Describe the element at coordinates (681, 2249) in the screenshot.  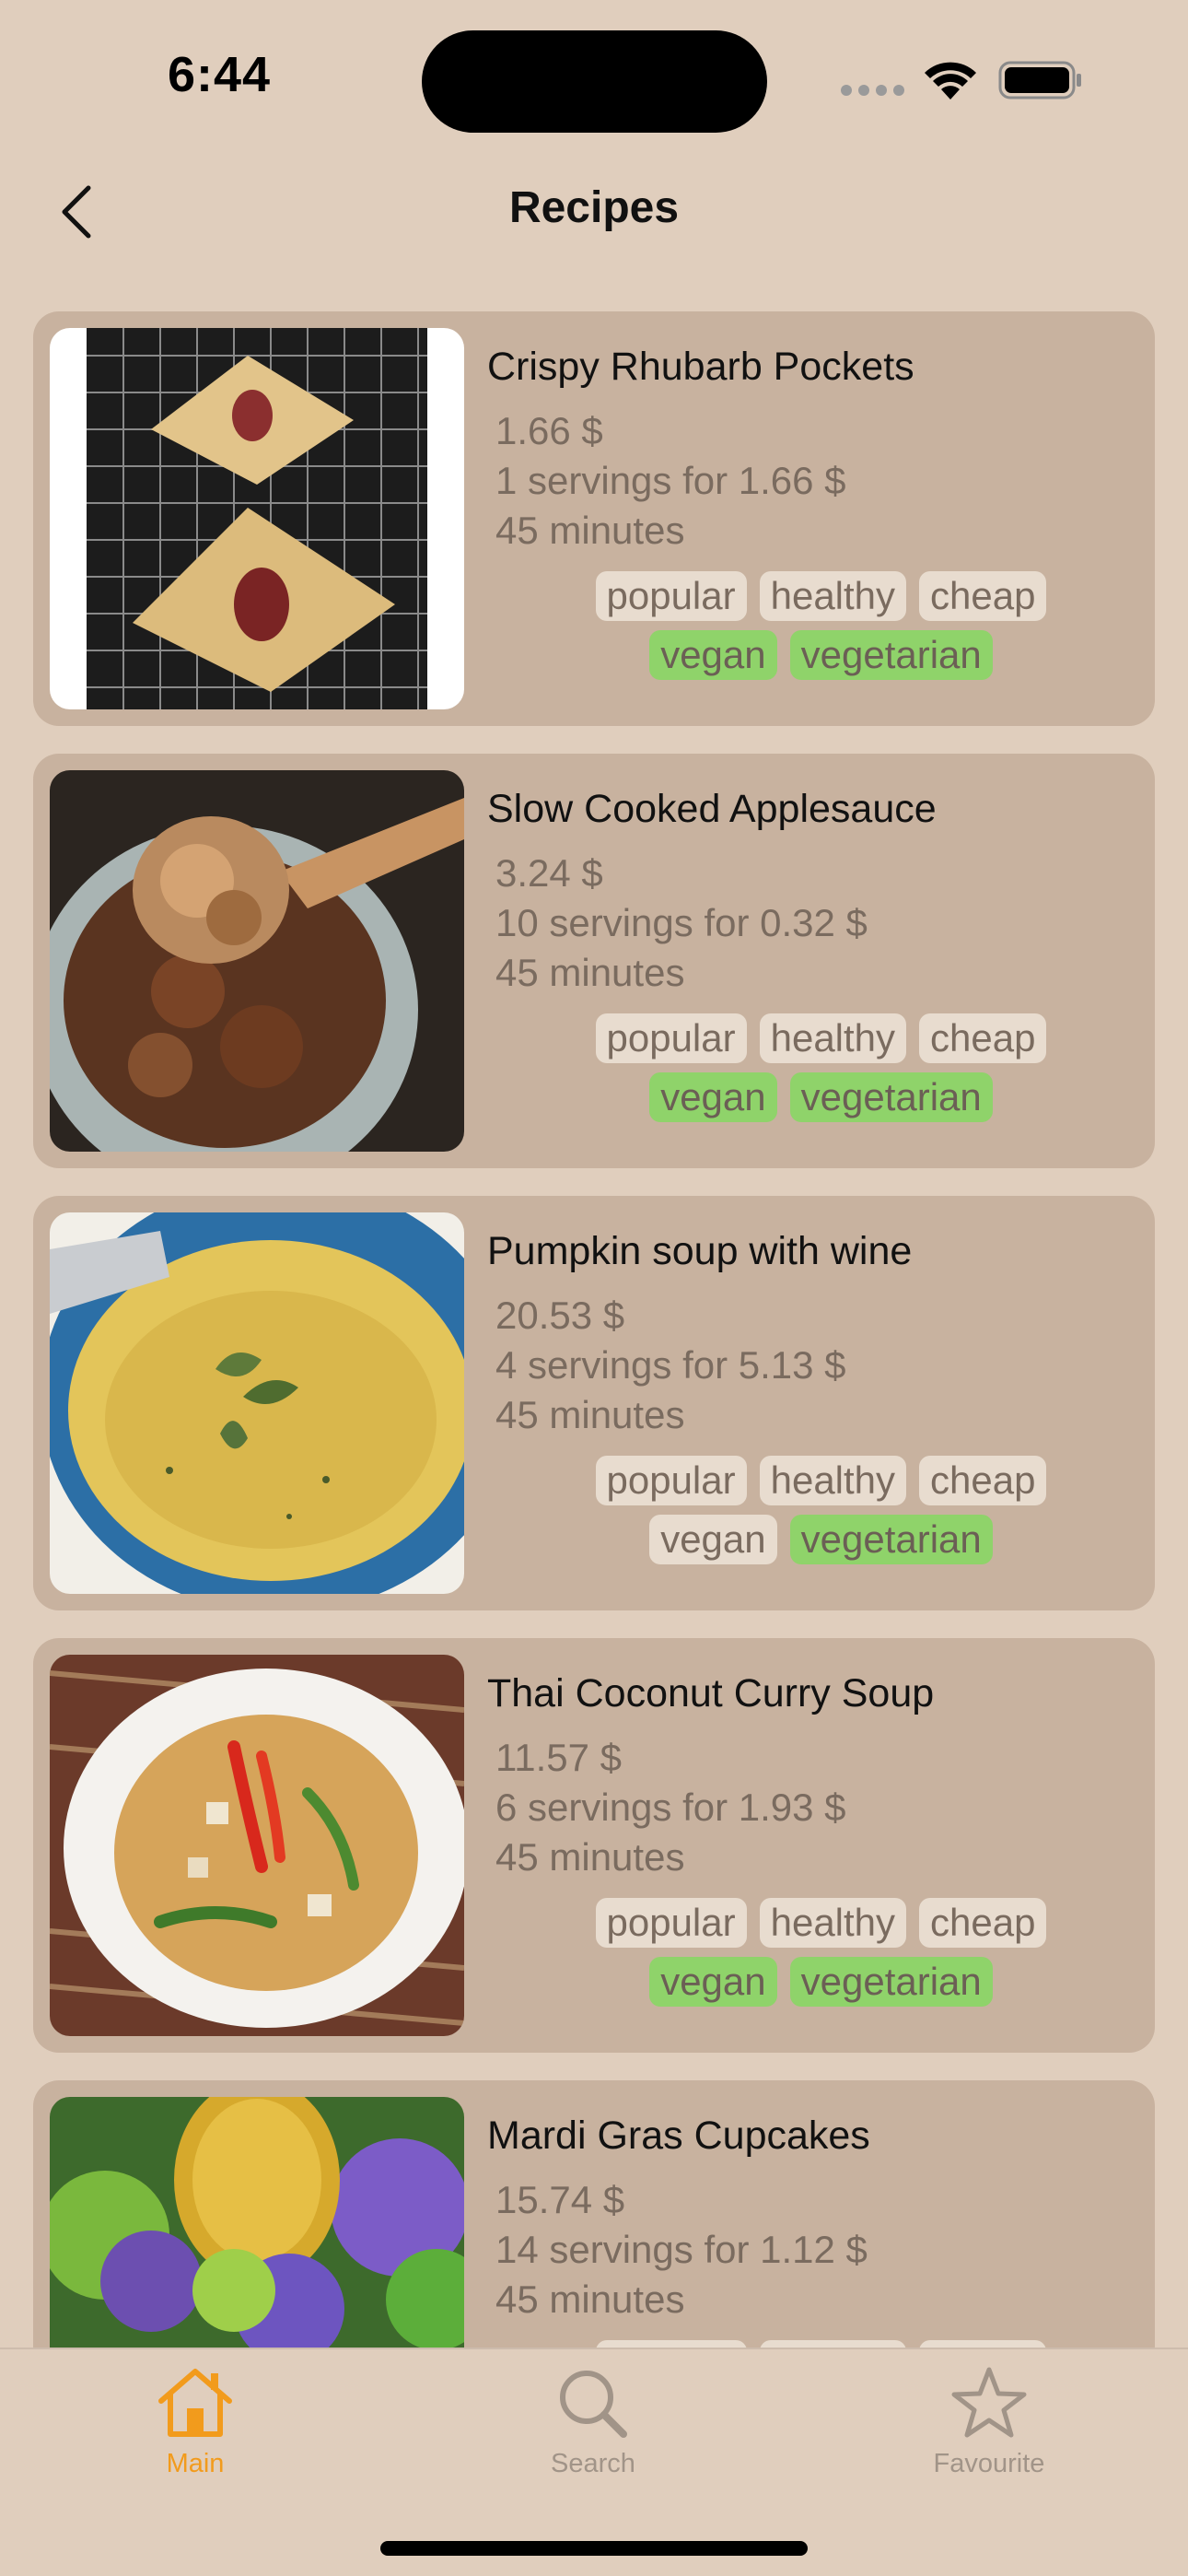
I see `recipe-servings: 14 servings for 1.12 $` at that location.